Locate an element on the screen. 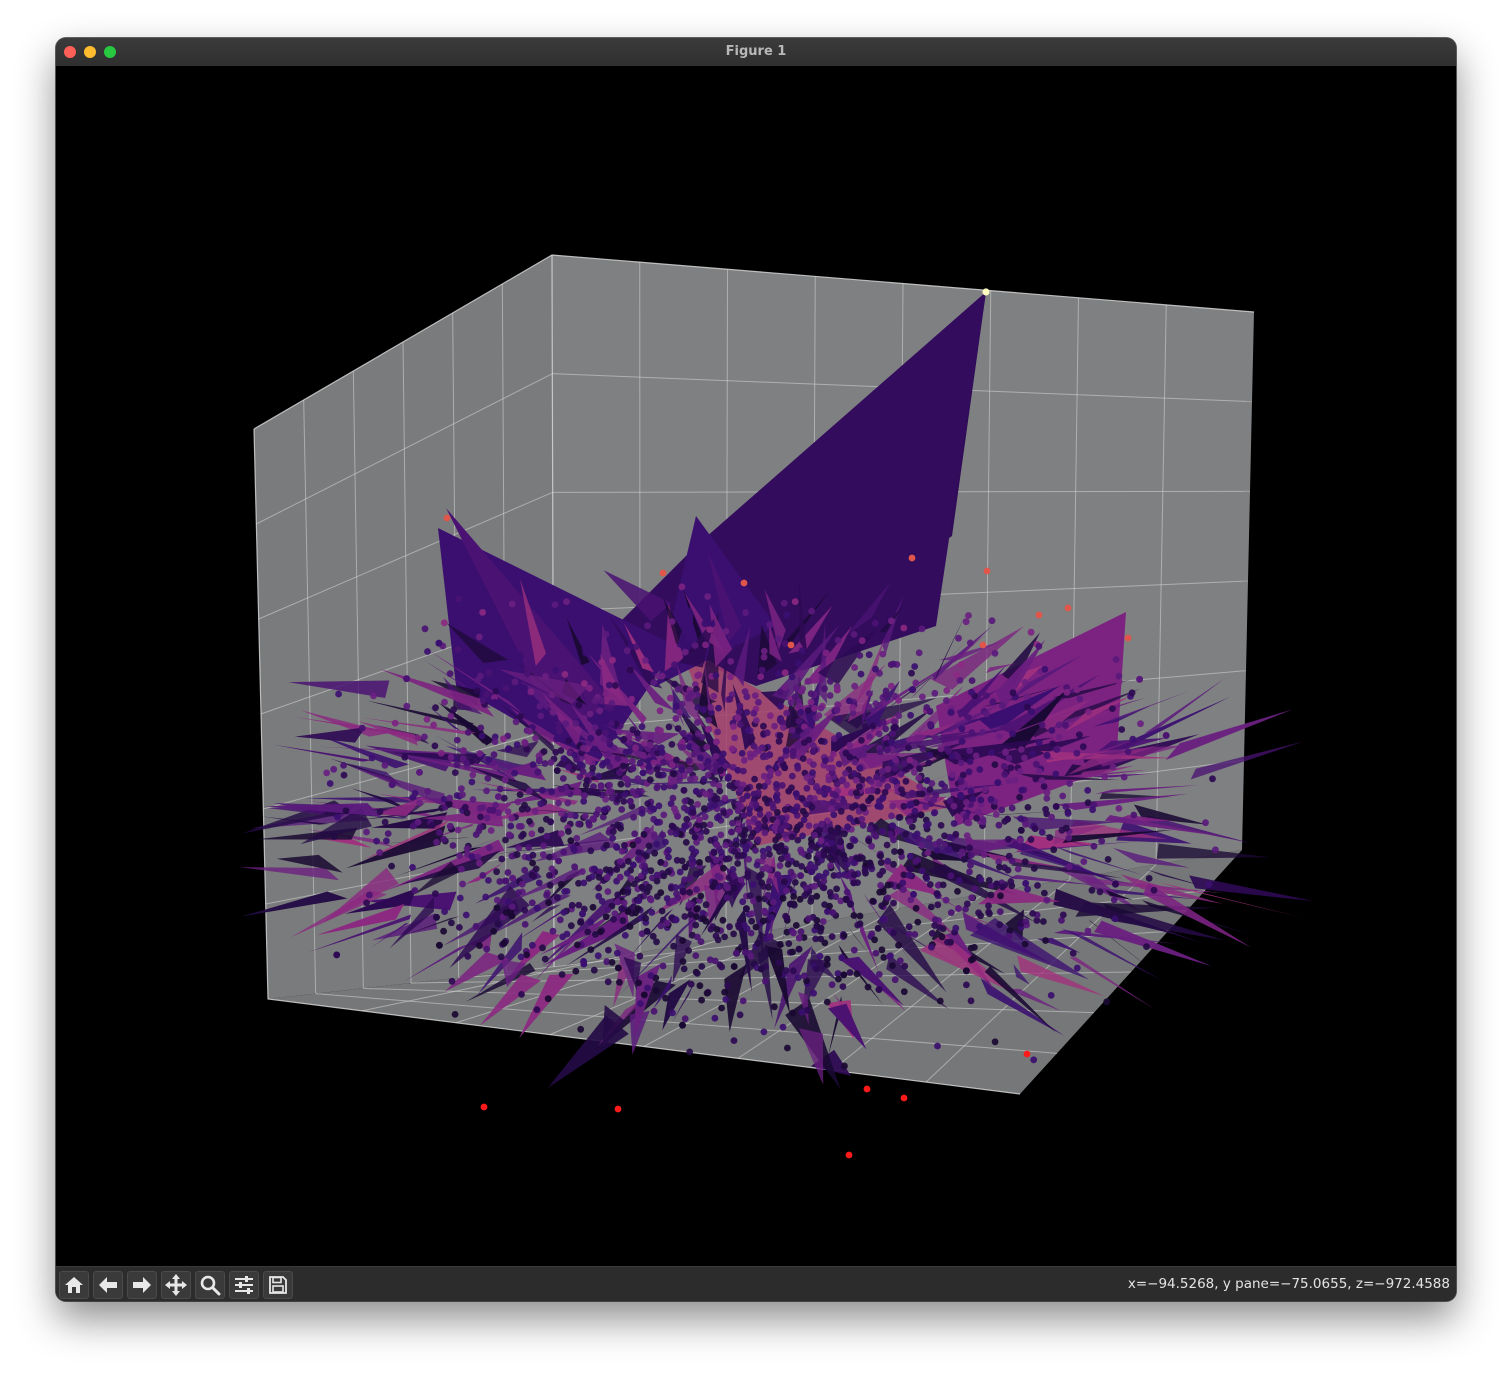 This screenshot has width=1512, height=1376. forward-button is located at coordinates (142, 1285).